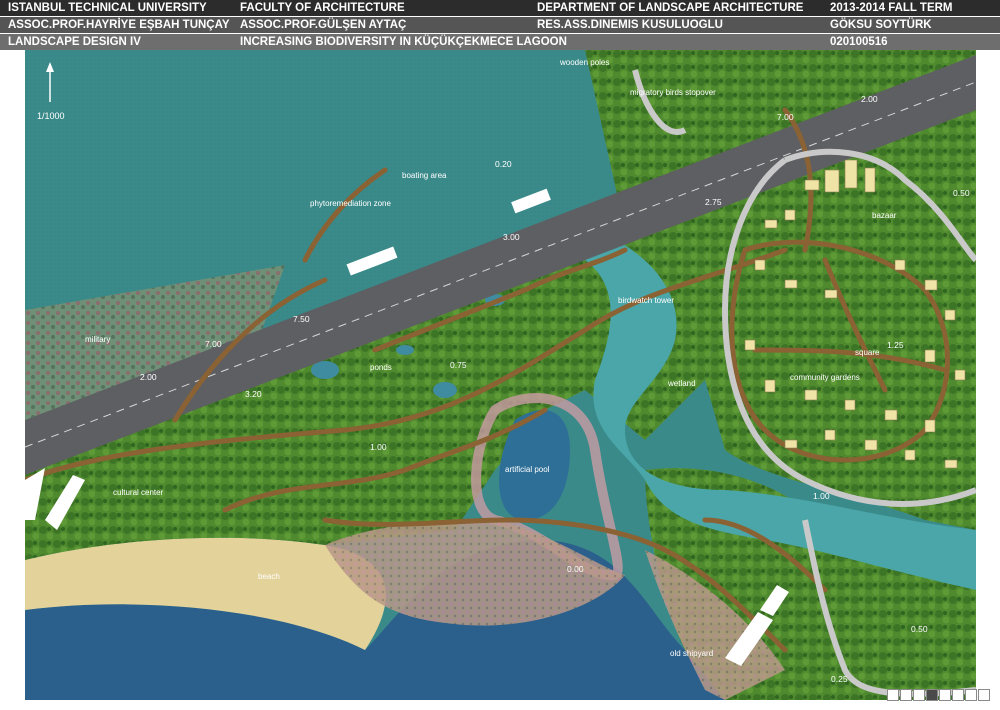  What do you see at coordinates (301, 319) in the screenshot?
I see `elevation-marker: 7.50` at bounding box center [301, 319].